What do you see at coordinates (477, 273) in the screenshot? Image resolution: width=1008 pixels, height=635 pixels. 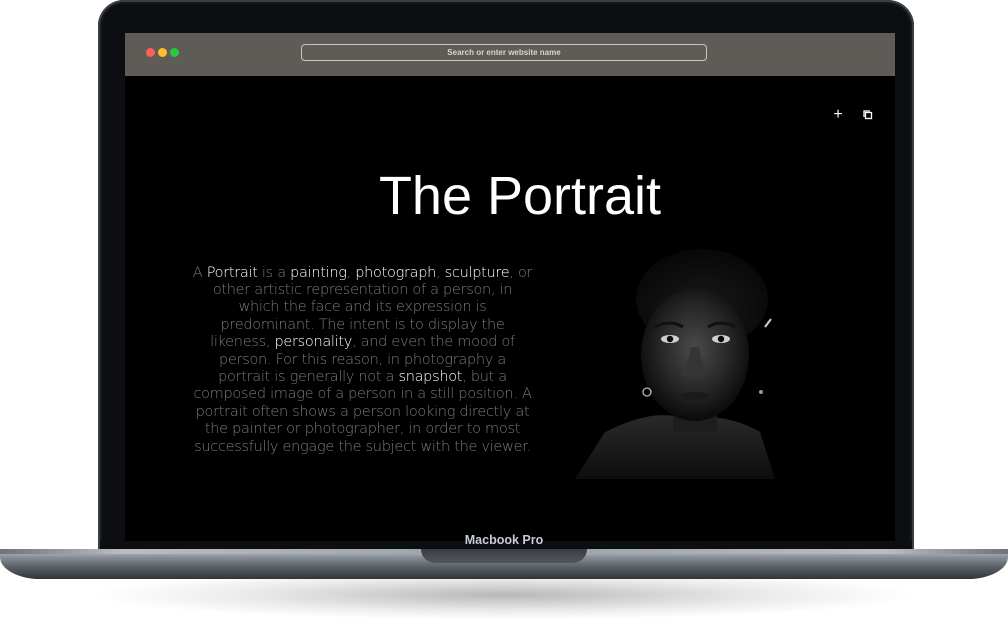 I see `link-sculpture: sculpture` at bounding box center [477, 273].